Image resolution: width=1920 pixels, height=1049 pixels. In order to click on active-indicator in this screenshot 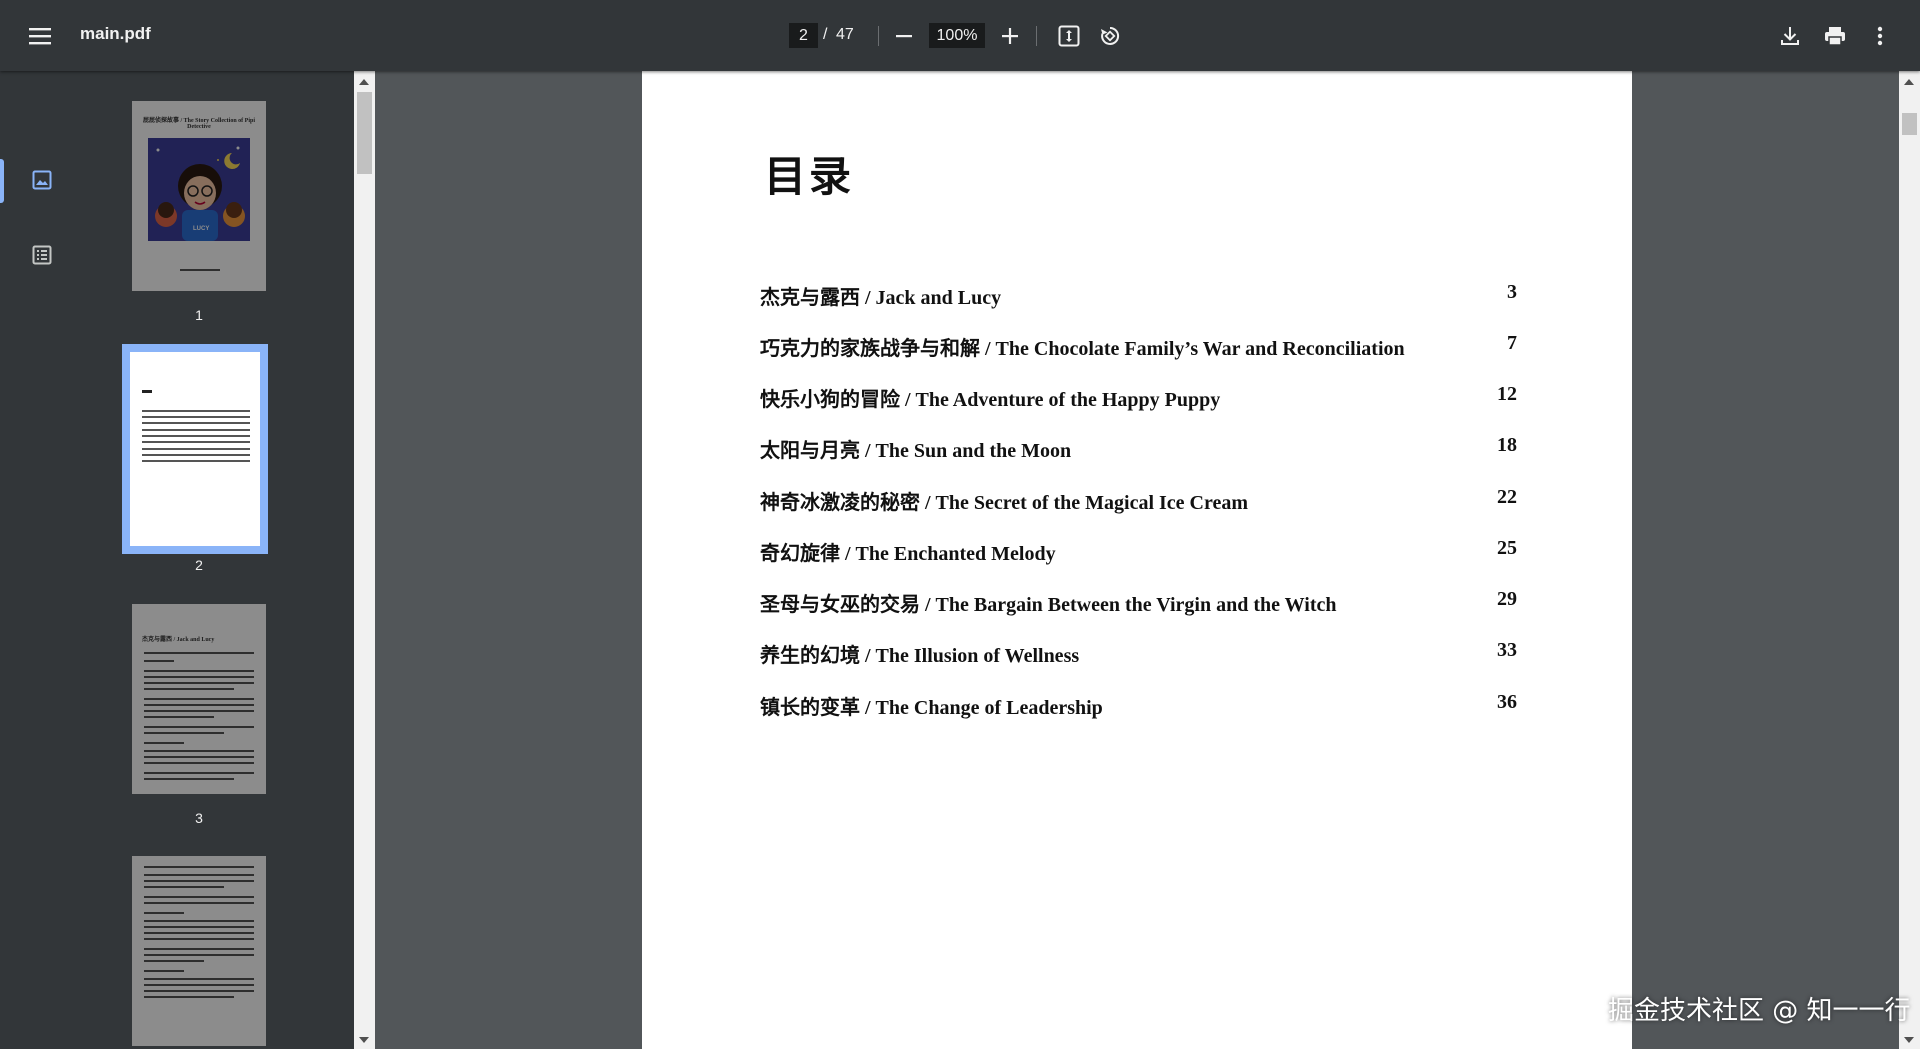, I will do `click(2, 181)`.